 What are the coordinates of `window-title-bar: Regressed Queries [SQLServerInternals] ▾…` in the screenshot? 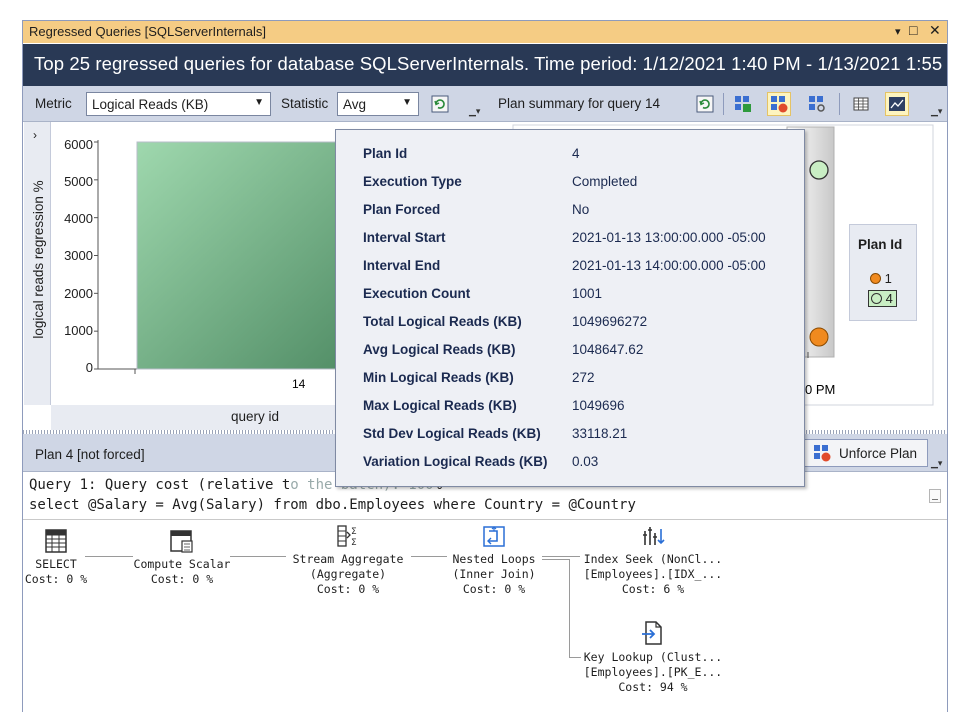 It's located at (485, 31).